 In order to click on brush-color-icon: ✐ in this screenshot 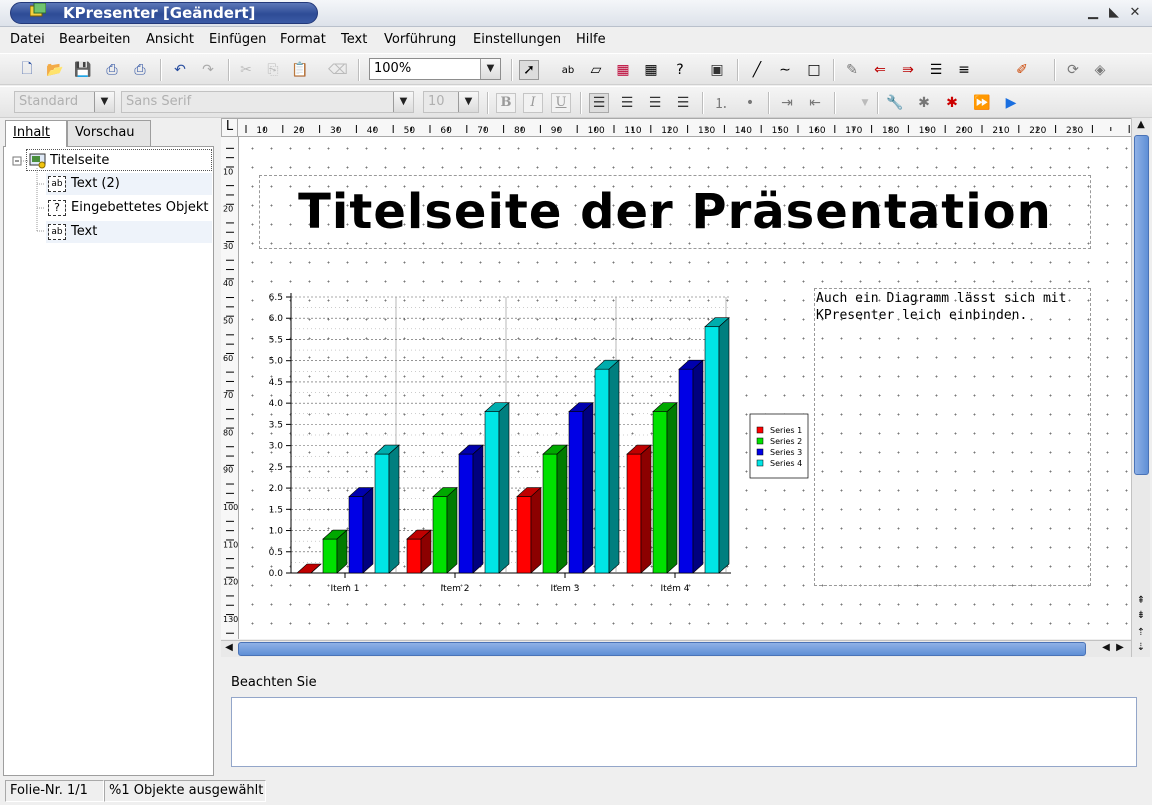, I will do `click(1022, 70)`.